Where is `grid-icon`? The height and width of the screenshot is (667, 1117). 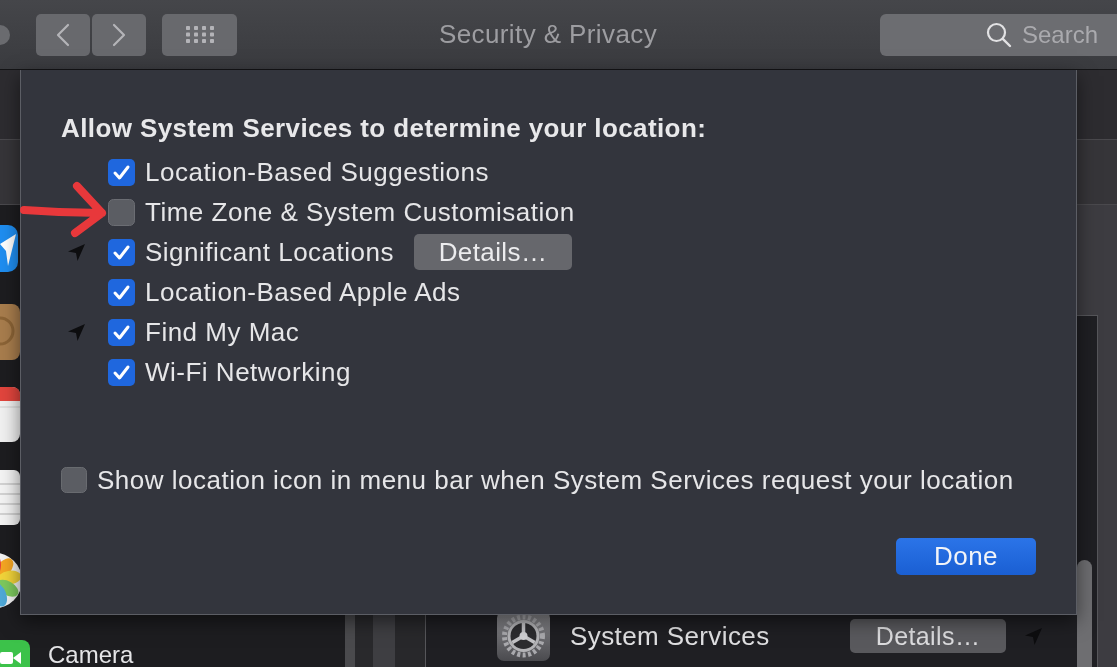 grid-icon is located at coordinates (199, 34).